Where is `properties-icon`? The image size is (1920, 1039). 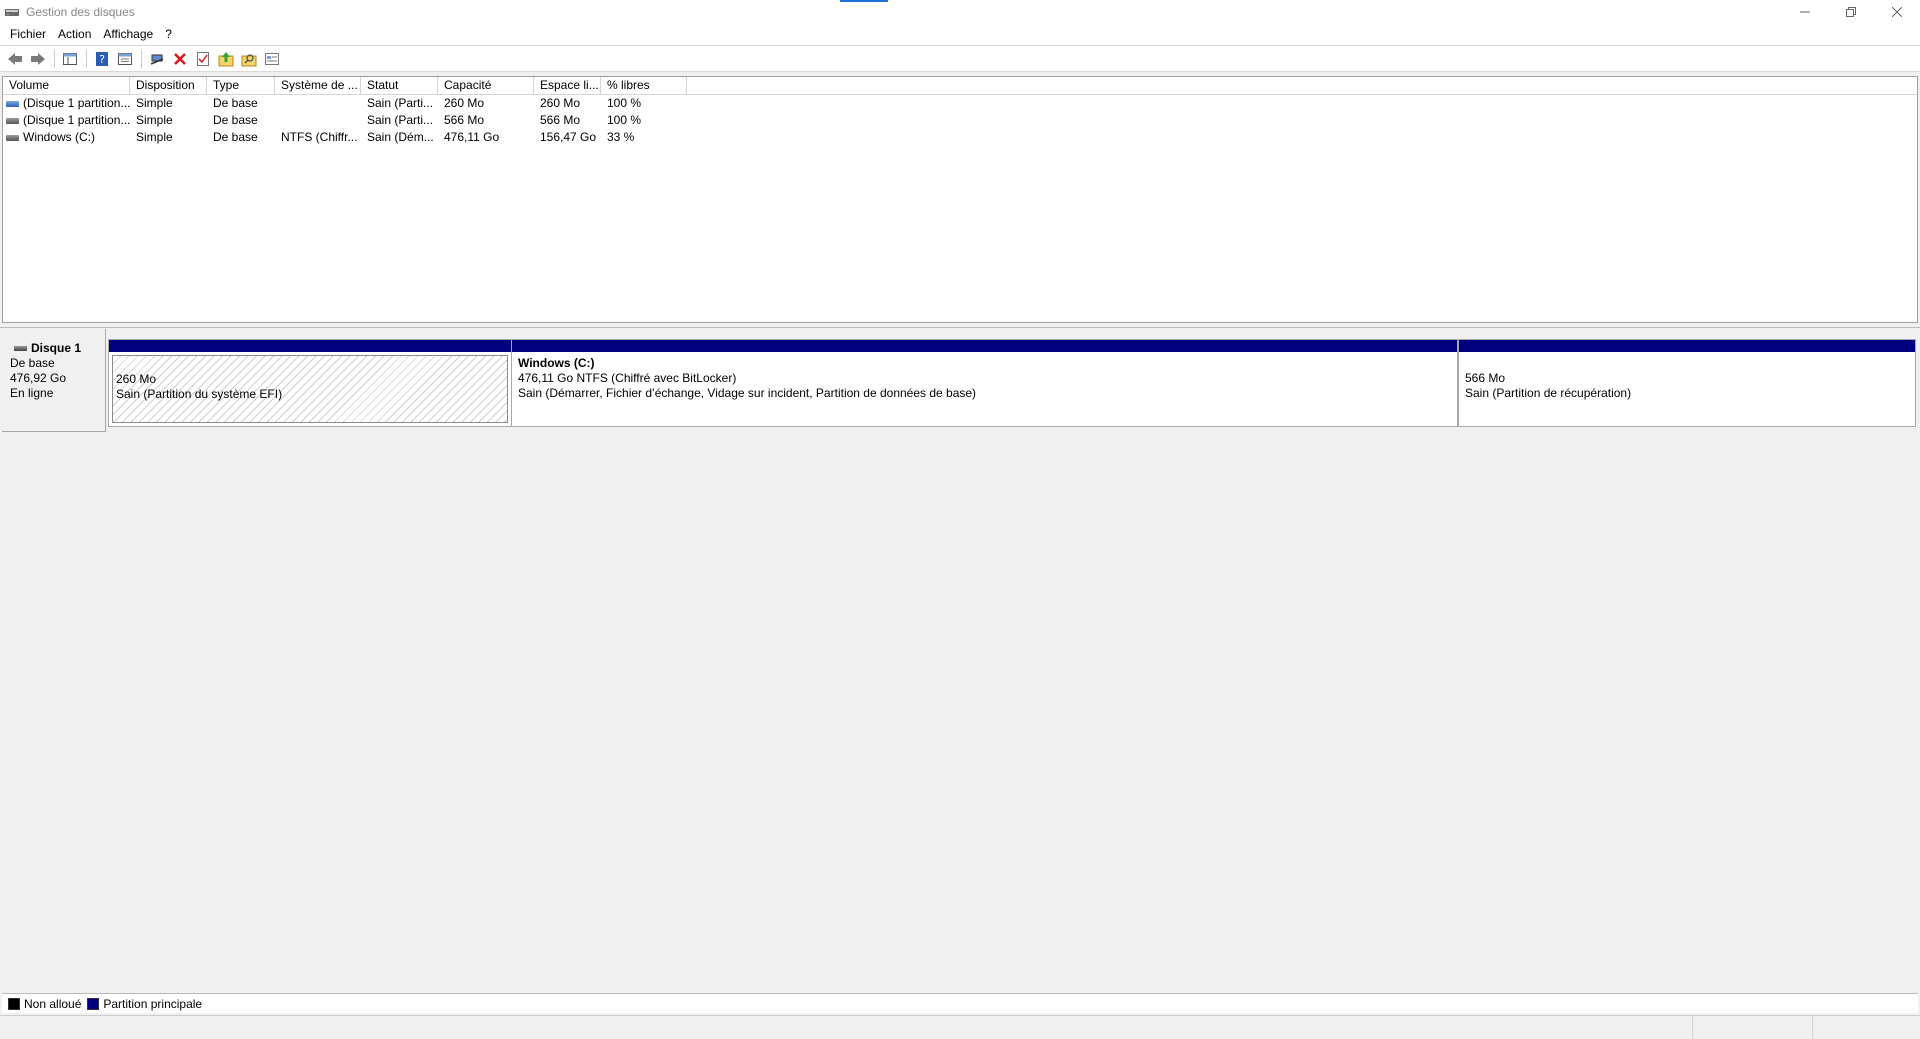 properties-icon is located at coordinates (125, 58).